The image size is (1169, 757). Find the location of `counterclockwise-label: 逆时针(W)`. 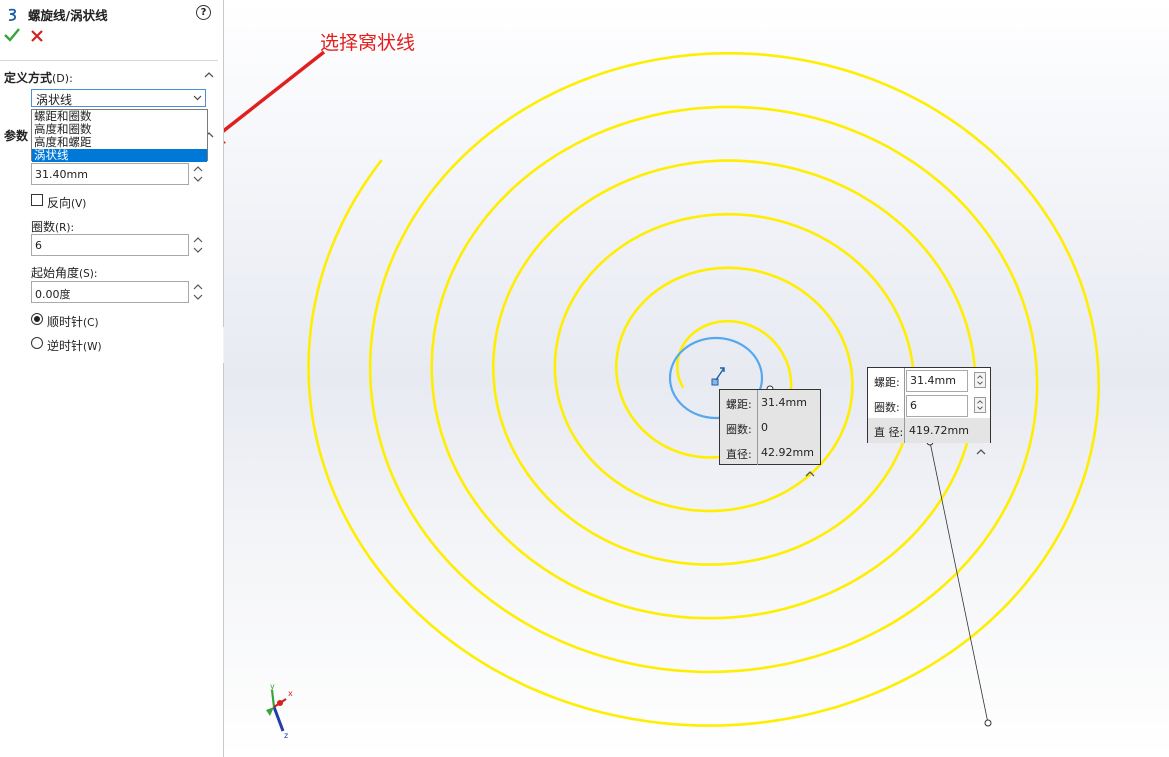

counterclockwise-label: 逆时针(W) is located at coordinates (74, 345).